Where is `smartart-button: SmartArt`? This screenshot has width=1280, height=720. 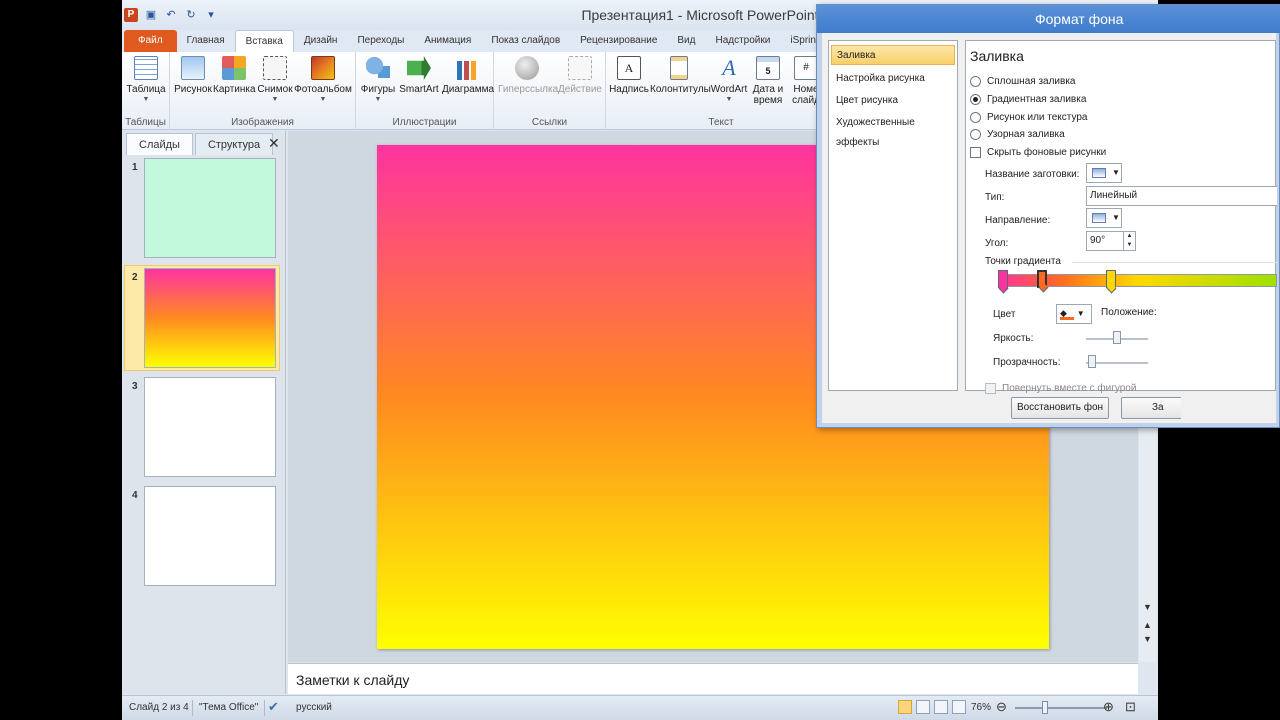
smartart-button: SmartArt is located at coordinates (419, 75).